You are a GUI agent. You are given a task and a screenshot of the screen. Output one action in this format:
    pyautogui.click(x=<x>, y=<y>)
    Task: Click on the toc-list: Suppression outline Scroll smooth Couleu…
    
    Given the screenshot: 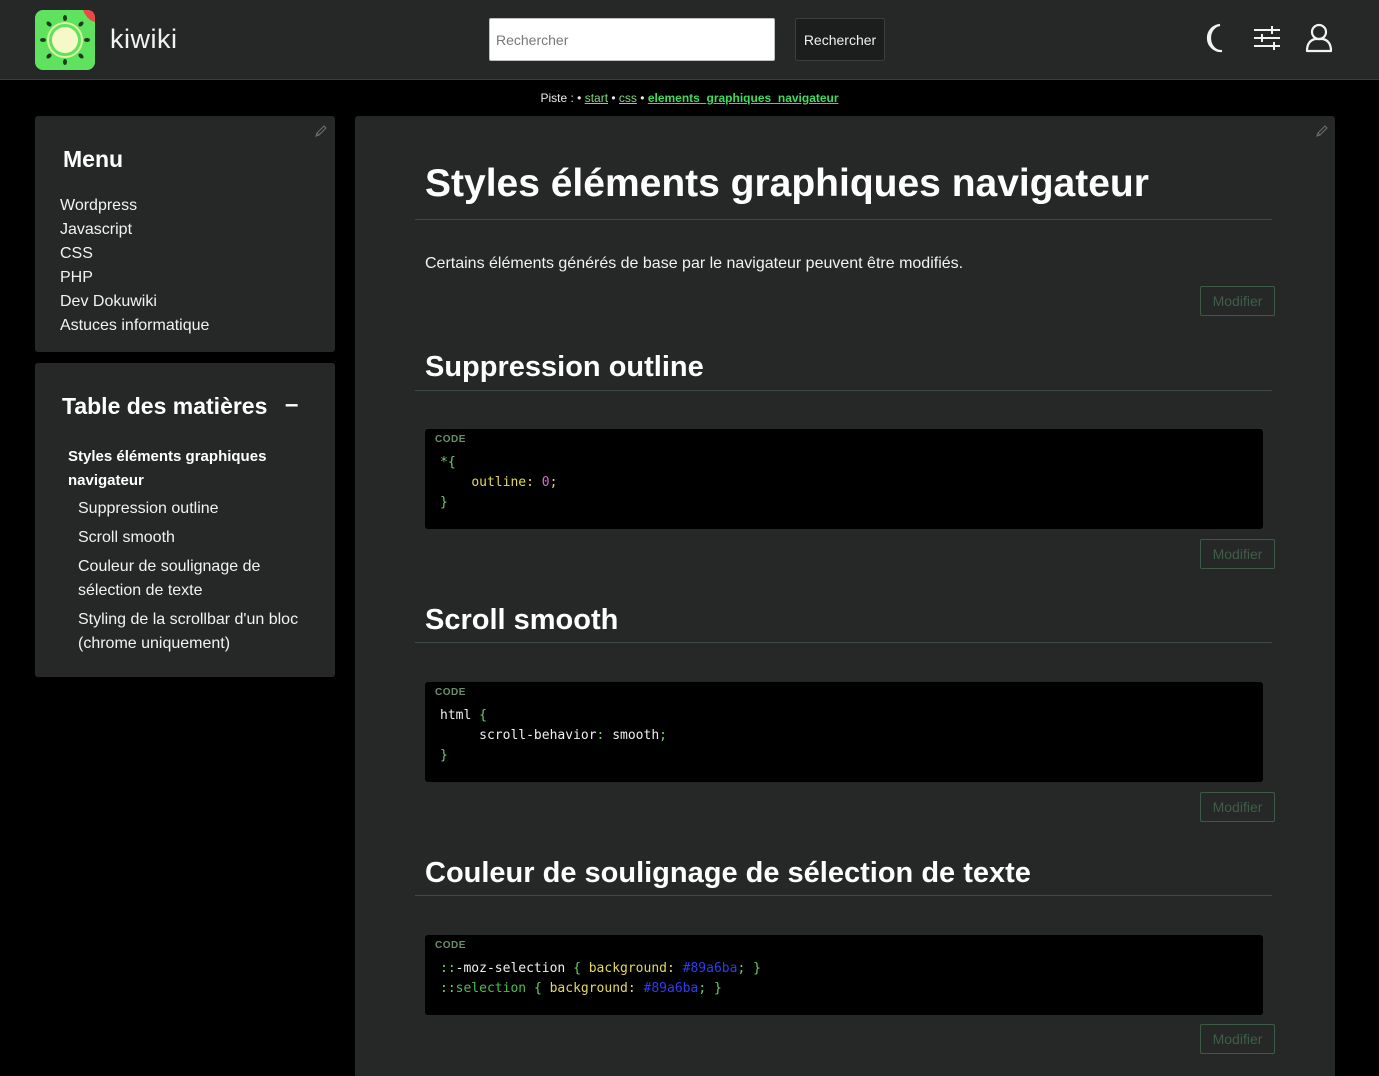 What is the action you would take?
    pyautogui.click(x=193, y=579)
    